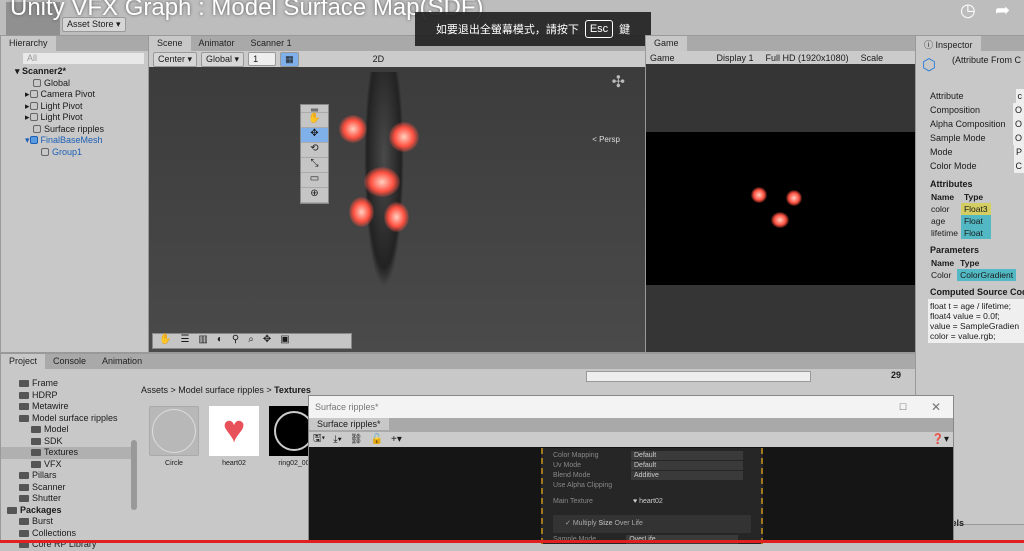 The image size is (1024, 551). Describe the element at coordinates (81, 153) in the screenshot. I see `tree-item: Group1` at that location.